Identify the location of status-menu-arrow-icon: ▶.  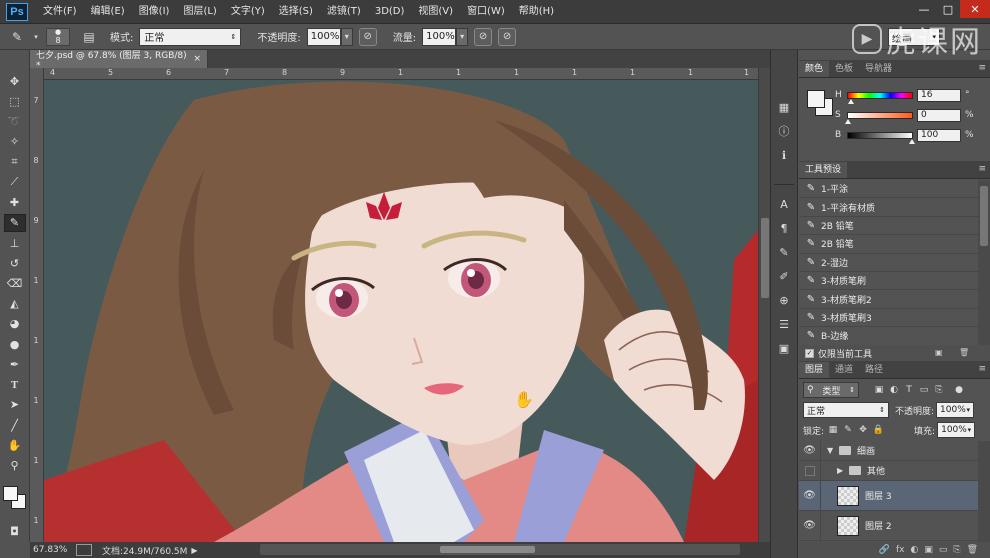
(194, 550).